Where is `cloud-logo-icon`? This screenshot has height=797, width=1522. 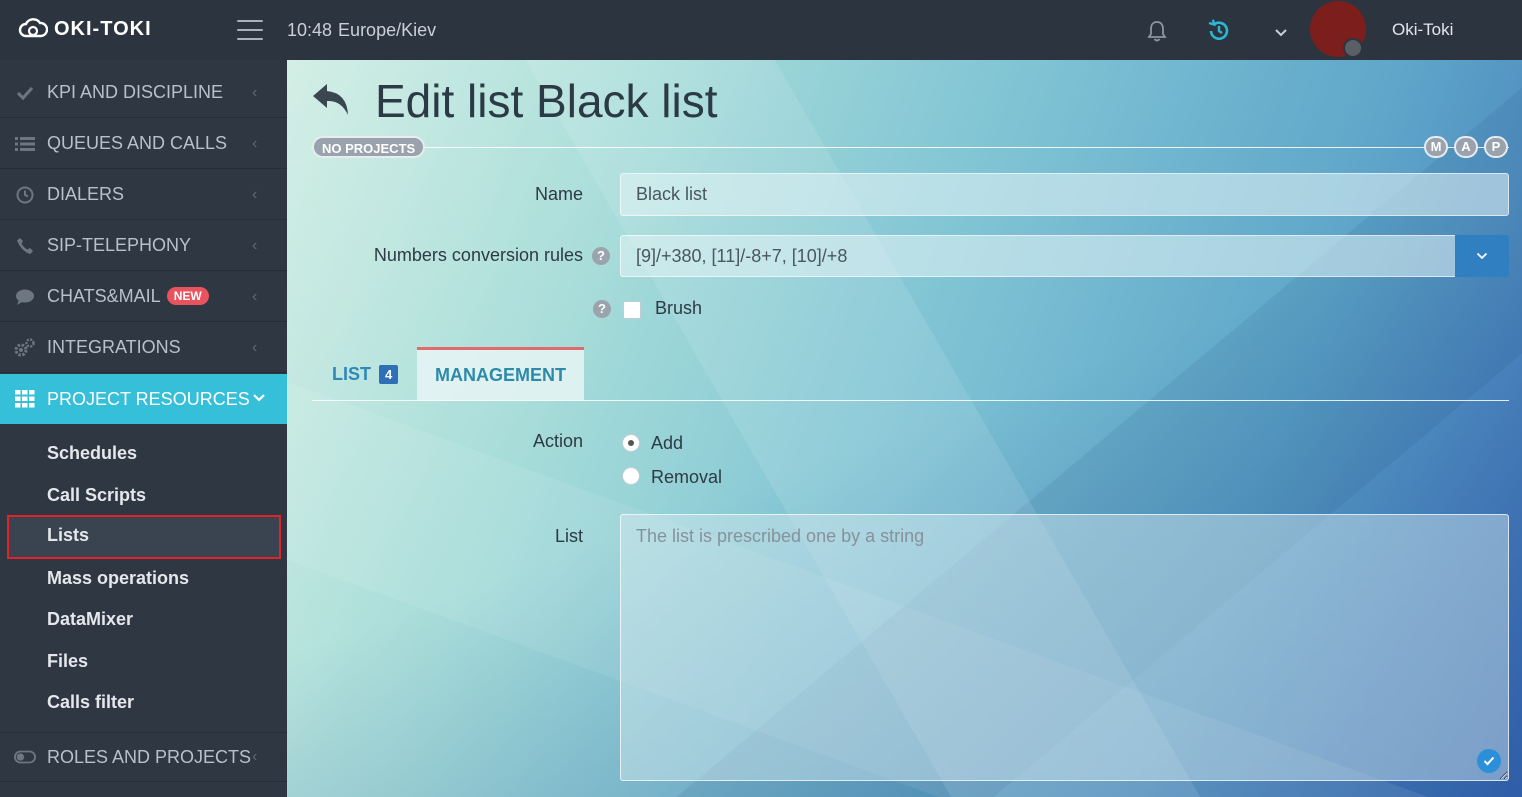 cloud-logo-icon is located at coordinates (33, 28).